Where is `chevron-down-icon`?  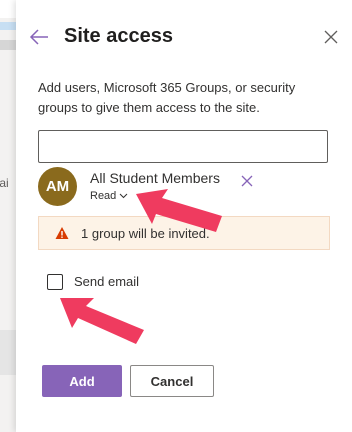 chevron-down-icon is located at coordinates (123, 196).